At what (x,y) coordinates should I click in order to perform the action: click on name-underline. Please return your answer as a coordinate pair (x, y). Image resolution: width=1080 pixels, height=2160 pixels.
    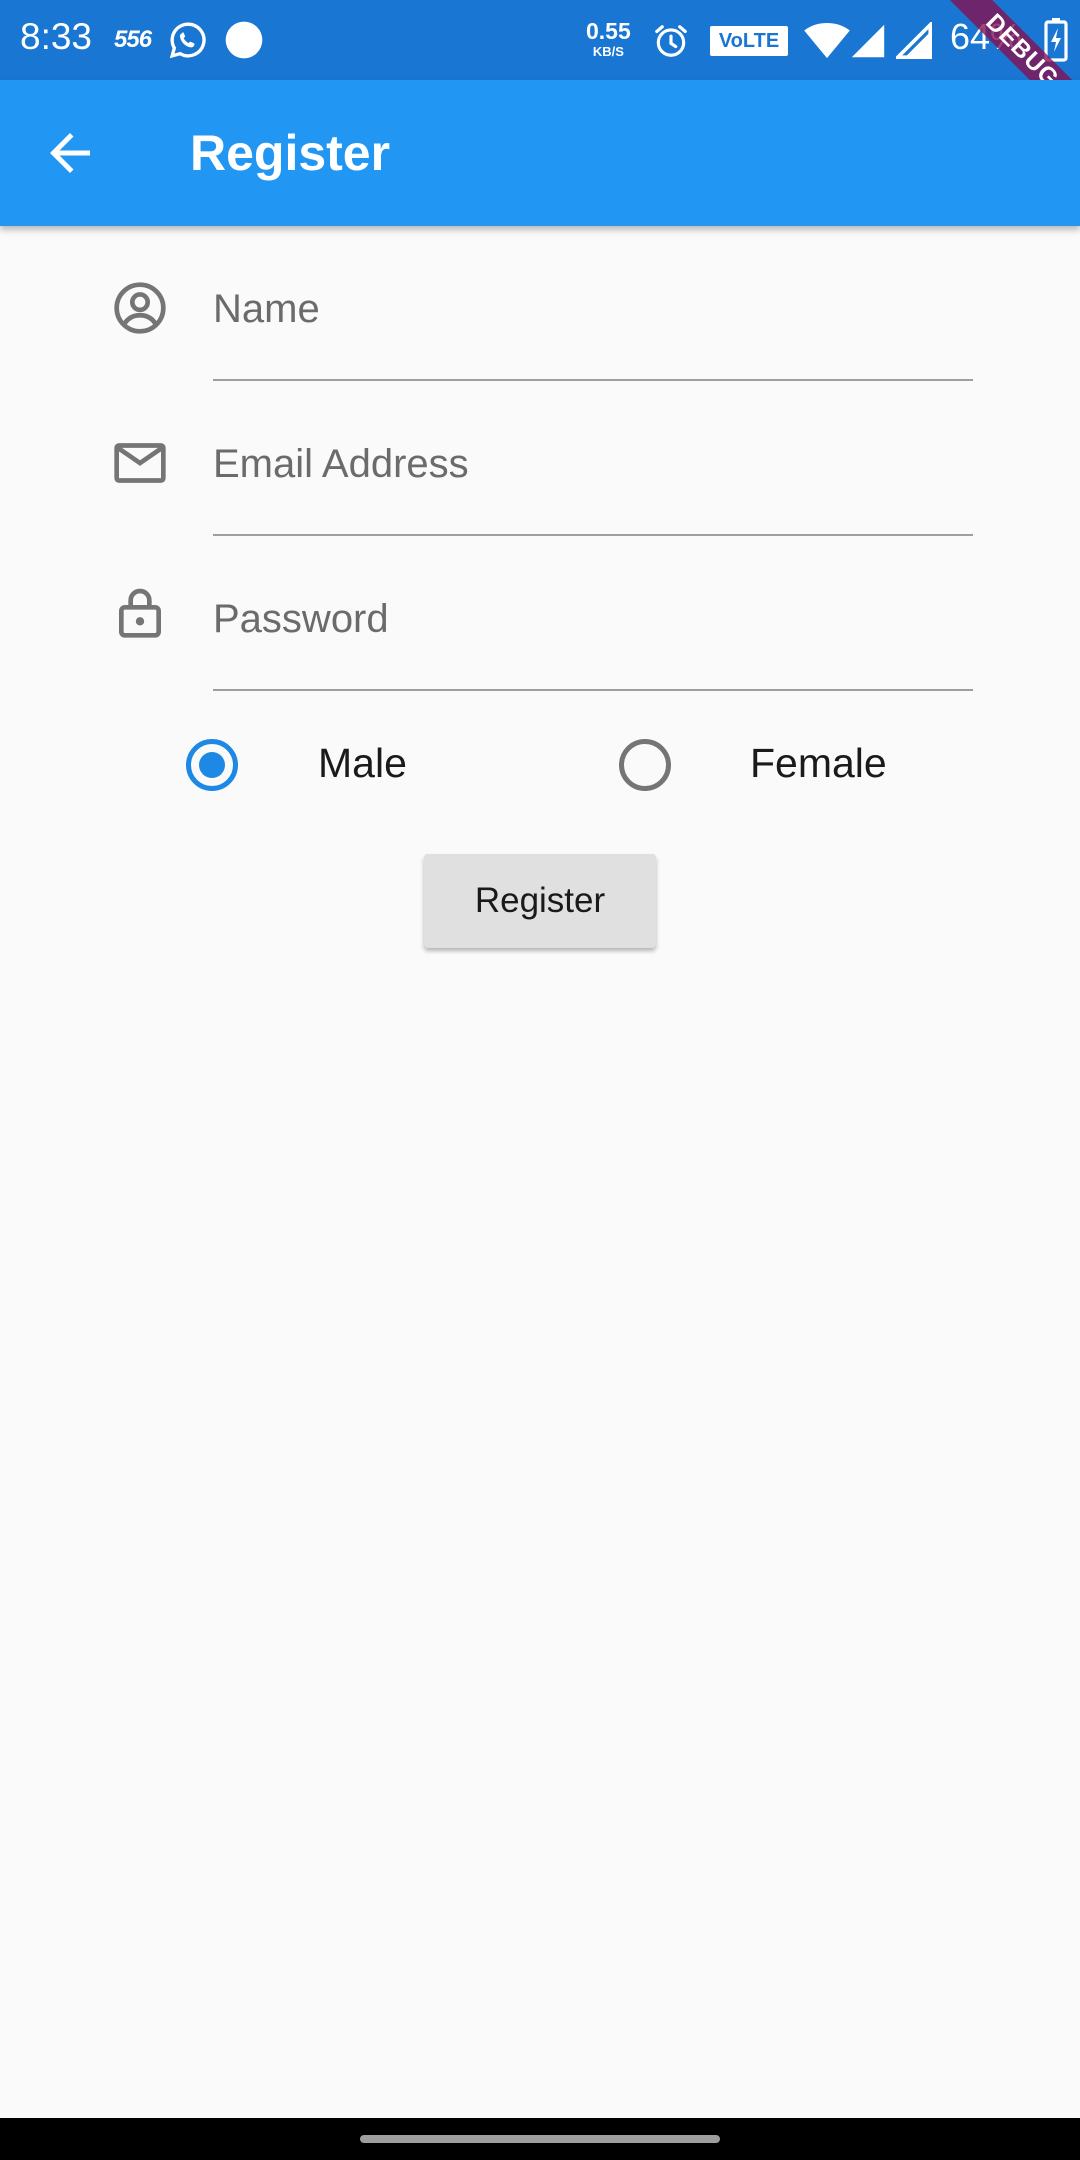
    Looking at the image, I should click on (593, 380).